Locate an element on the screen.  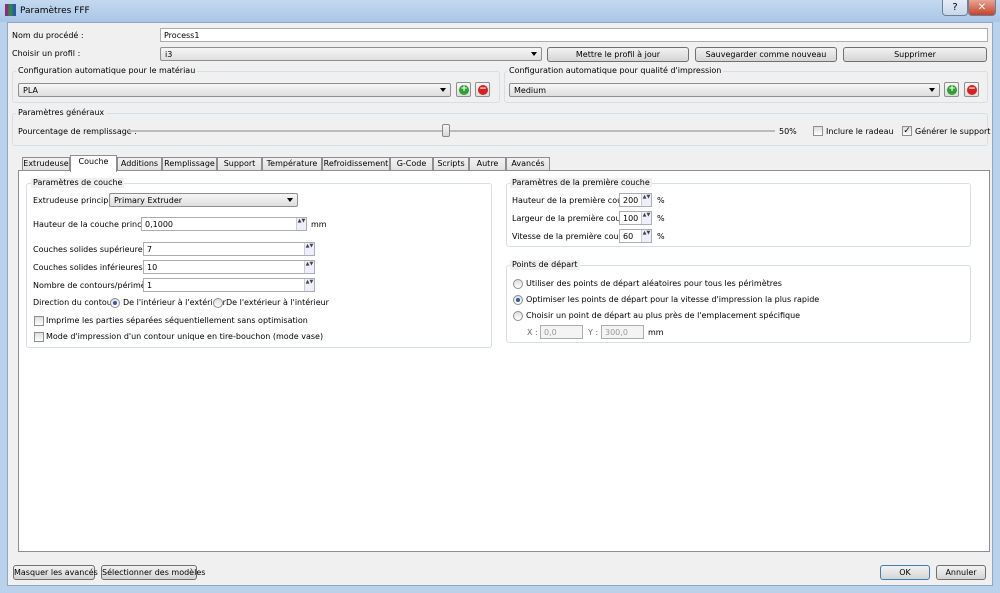
checkmark-icon: ✓ is located at coordinates (907, 131).